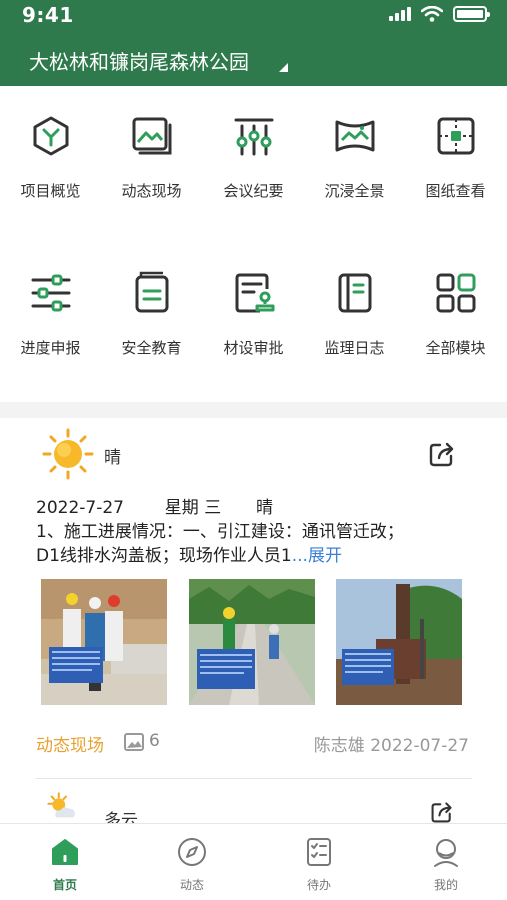 The width and height of the screenshot is (507, 900). Describe the element at coordinates (265, 508) in the screenshot. I see `report-weather: 晴` at that location.